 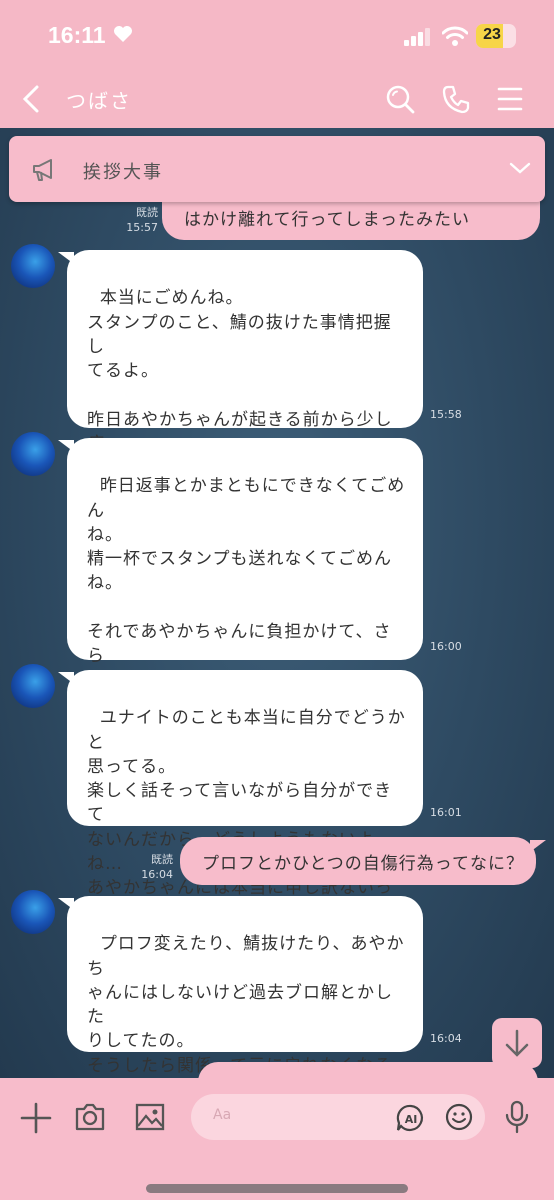 What do you see at coordinates (455, 36) in the screenshot?
I see `wifi-icon` at bounding box center [455, 36].